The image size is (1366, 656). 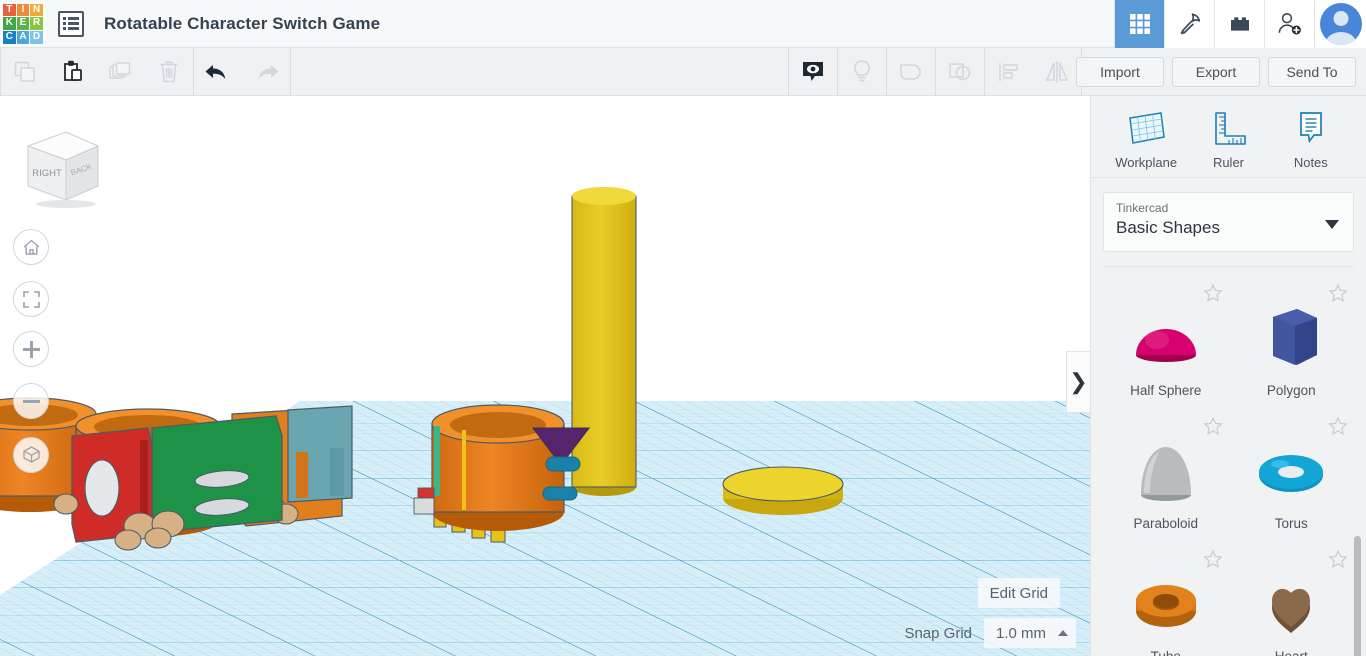 What do you see at coordinates (31, 247) in the screenshot?
I see `home-view-button` at bounding box center [31, 247].